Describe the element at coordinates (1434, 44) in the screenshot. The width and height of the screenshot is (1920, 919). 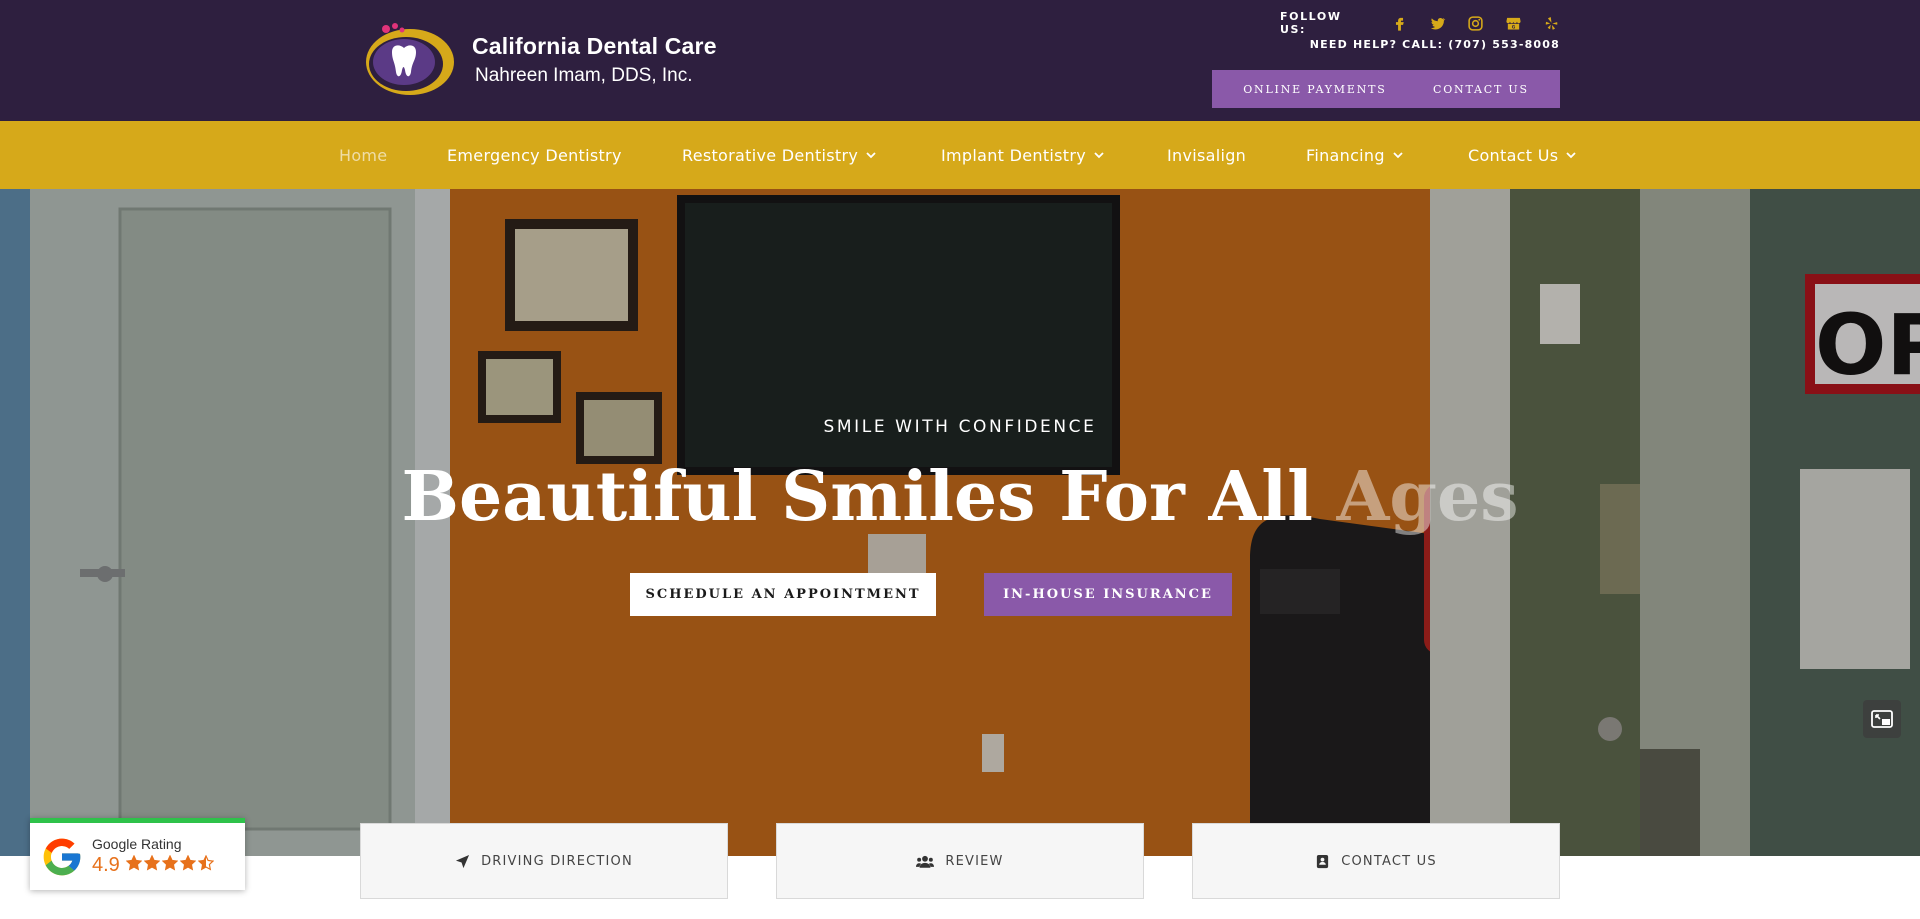
I see `help-phone-text: NEED HELP? CALL: (707) 553-8008` at that location.